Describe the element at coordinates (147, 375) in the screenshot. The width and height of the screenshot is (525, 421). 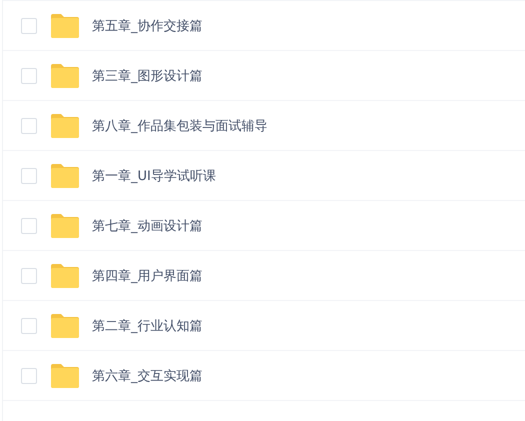
I see `folder-name: 第六章_交互实现篇` at that location.